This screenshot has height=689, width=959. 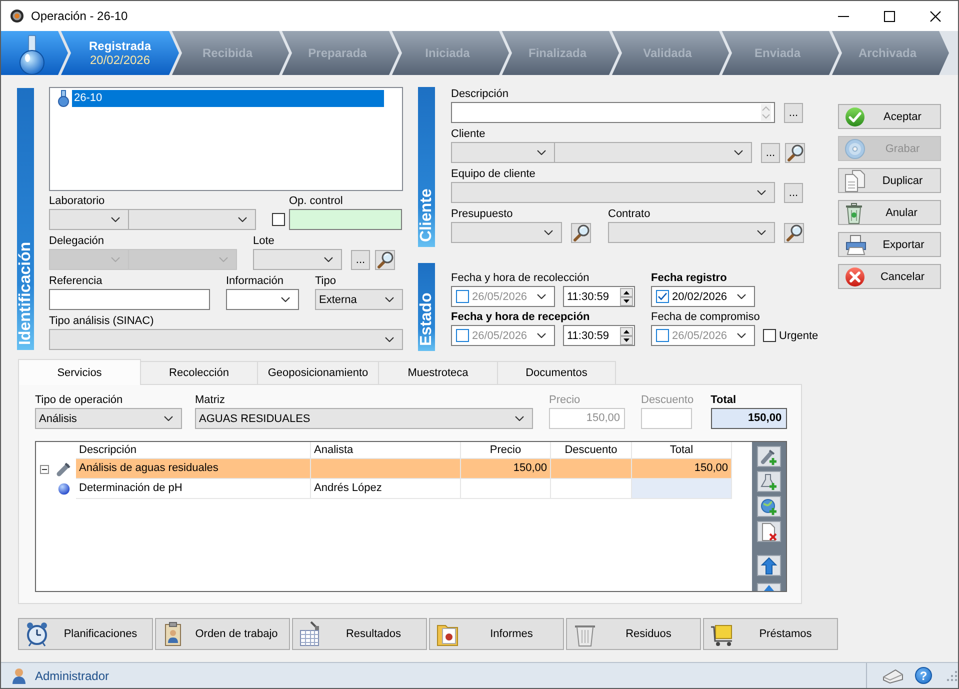 What do you see at coordinates (855, 181) in the screenshot?
I see `documents-icon` at bounding box center [855, 181].